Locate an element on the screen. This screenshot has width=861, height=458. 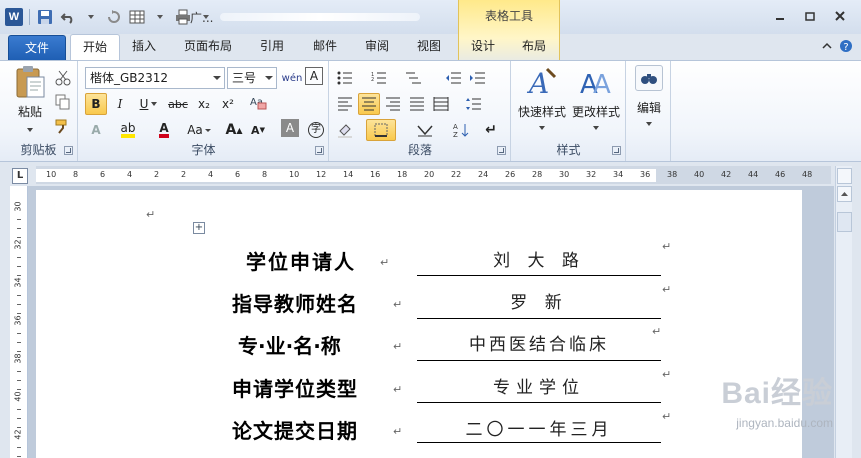
chinese-layout-icon is located at coordinates (425, 130).